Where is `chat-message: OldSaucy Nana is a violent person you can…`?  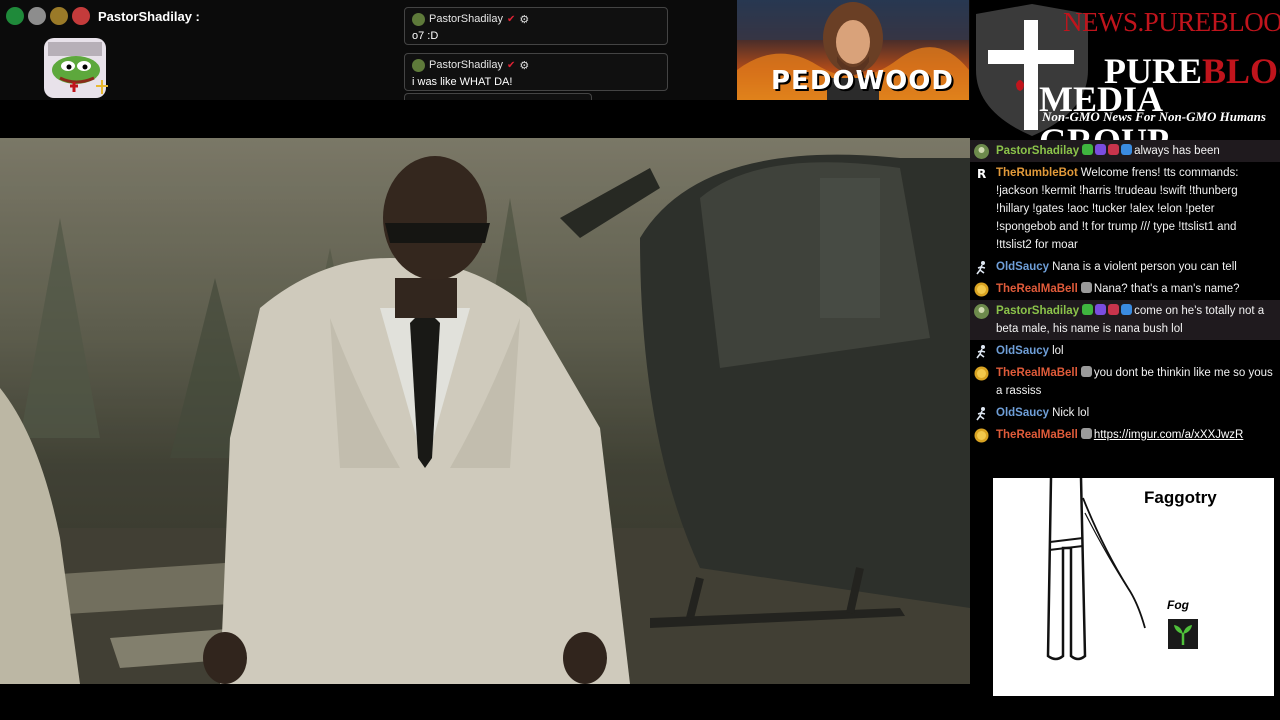
chat-message: OldSaucy Nana is a violent person you can… is located at coordinates (1125, 267).